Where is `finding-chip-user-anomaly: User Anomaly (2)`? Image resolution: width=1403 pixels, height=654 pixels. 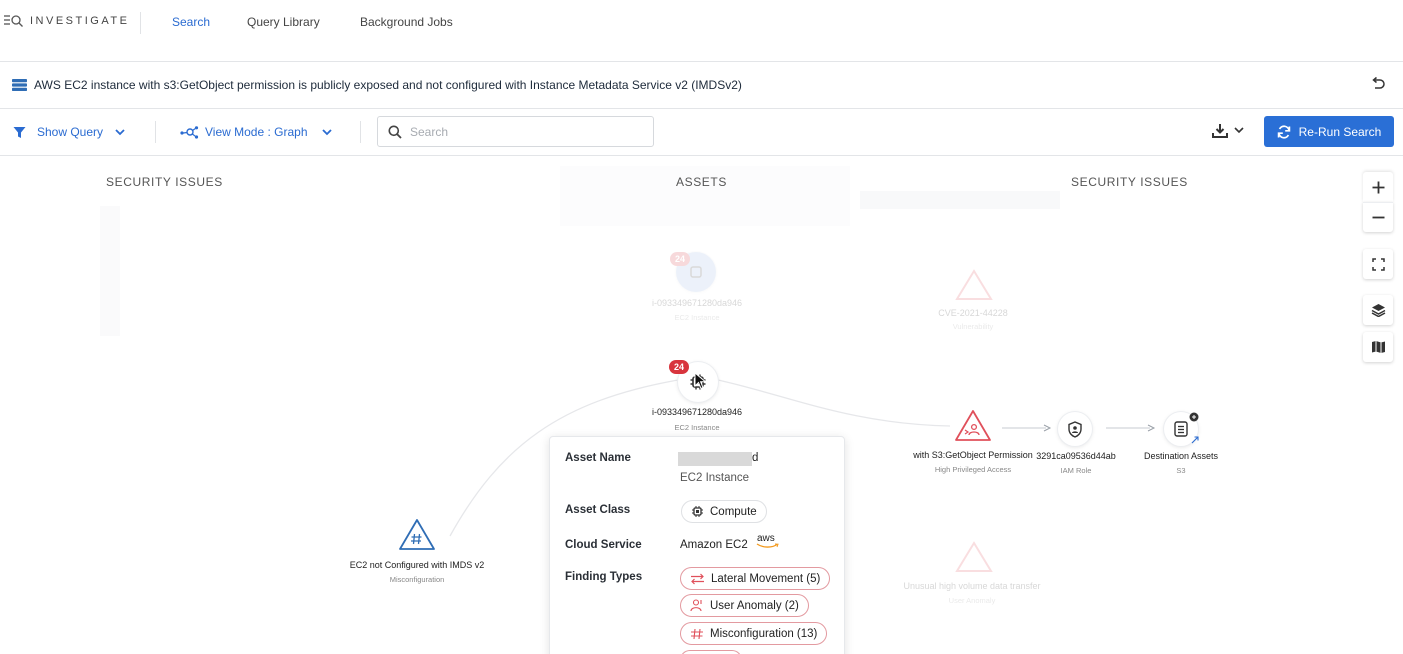 finding-chip-user-anomaly: User Anomaly (2) is located at coordinates (744, 605).